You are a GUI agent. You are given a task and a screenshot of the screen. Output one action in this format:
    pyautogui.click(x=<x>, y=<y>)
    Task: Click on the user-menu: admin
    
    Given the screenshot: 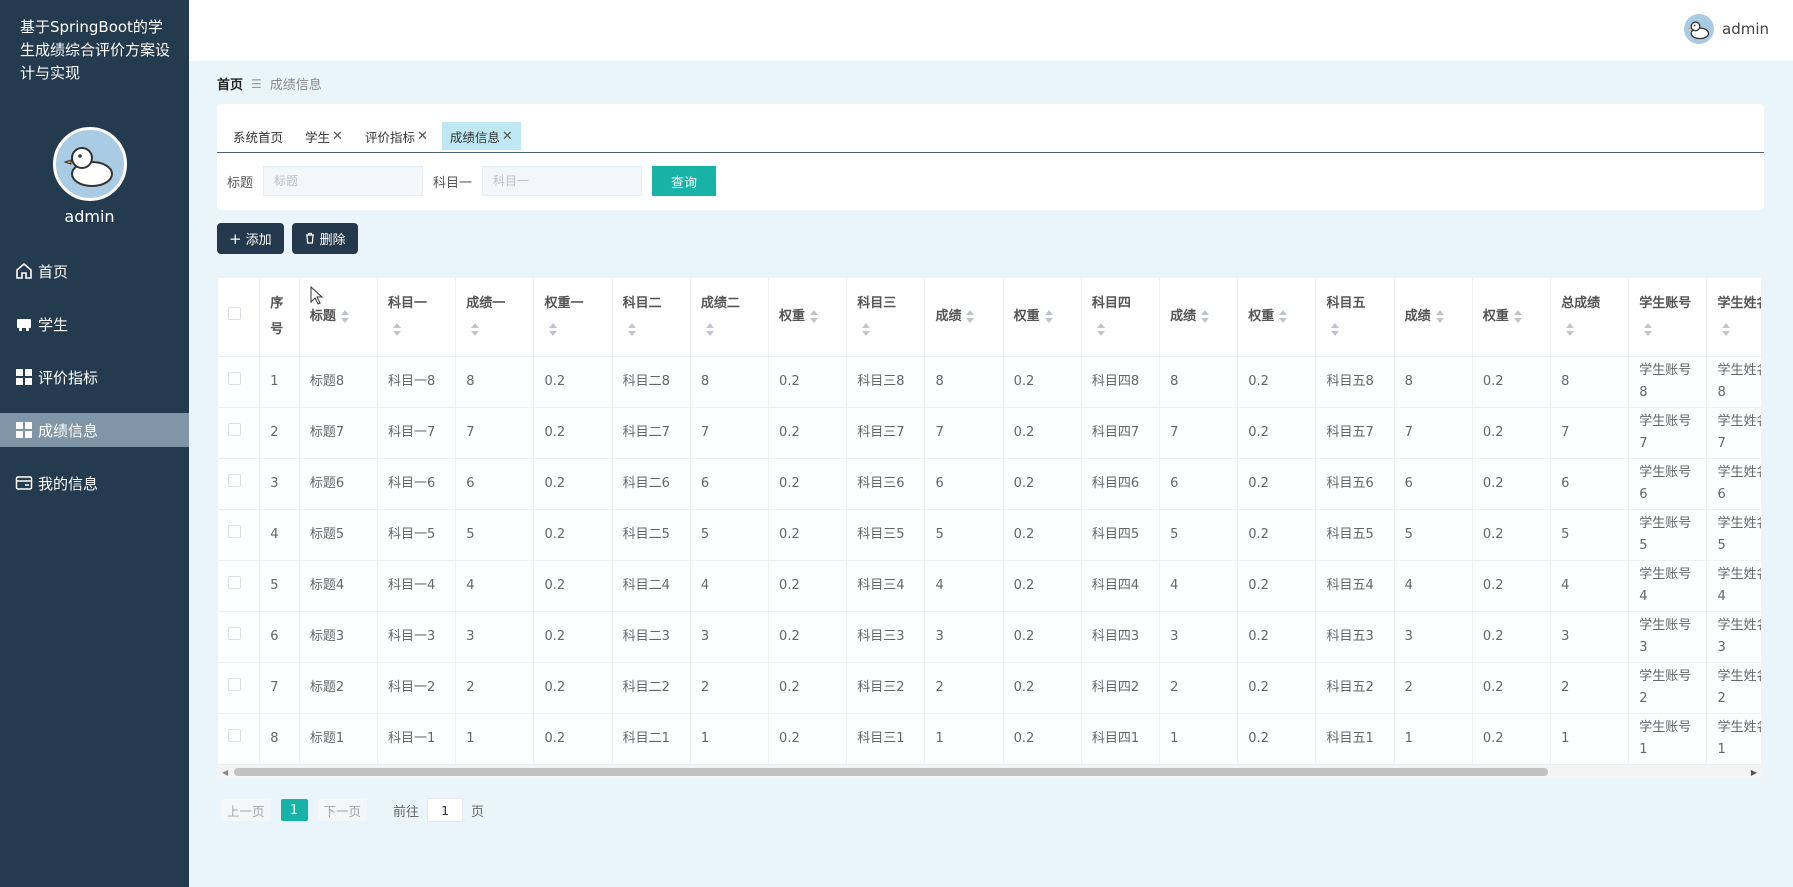 What is the action you would take?
    pyautogui.click(x=1726, y=29)
    